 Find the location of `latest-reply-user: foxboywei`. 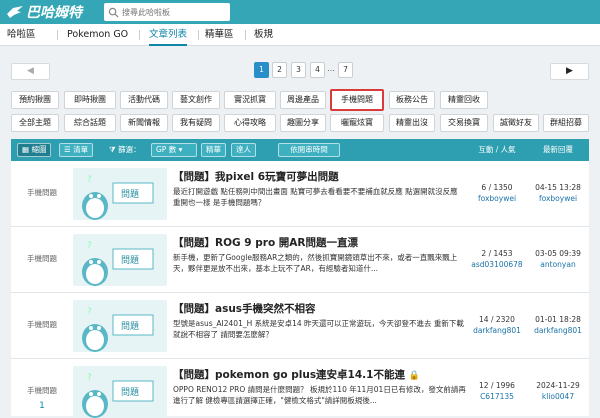

latest-reply-user: foxboywei is located at coordinates (558, 198).